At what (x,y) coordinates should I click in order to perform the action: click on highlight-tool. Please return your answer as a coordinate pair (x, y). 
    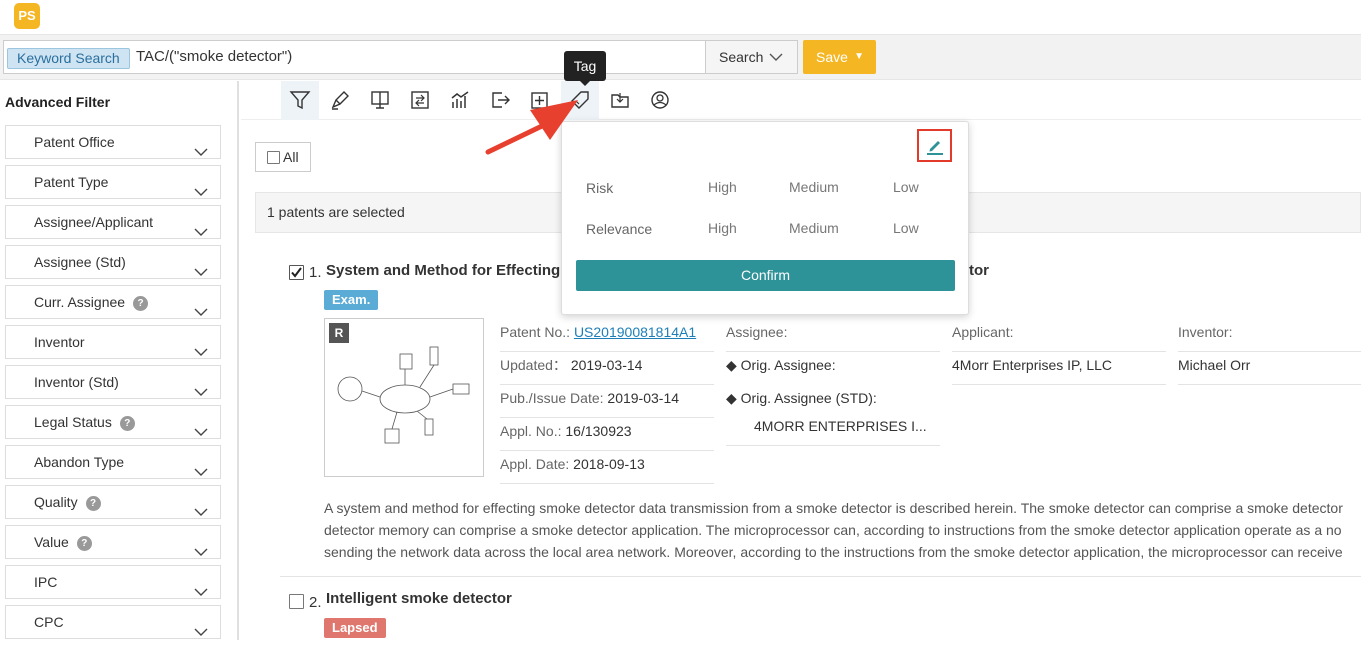
    Looking at the image, I should click on (340, 100).